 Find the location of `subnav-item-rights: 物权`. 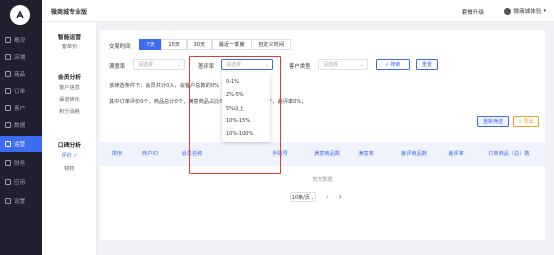

subnav-item-rights: 物权 is located at coordinates (69, 168).